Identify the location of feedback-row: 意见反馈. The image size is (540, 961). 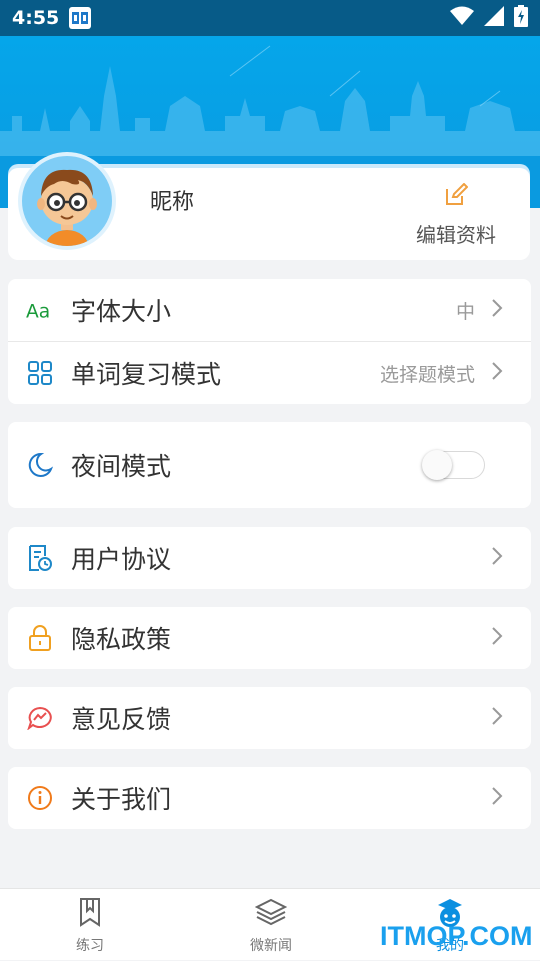
(269, 718).